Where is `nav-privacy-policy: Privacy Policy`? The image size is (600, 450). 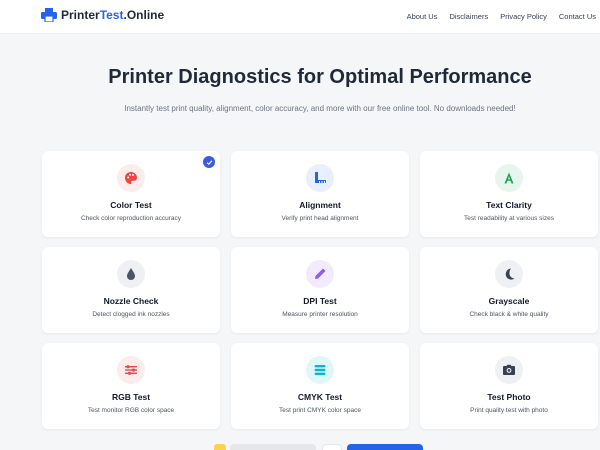
nav-privacy-policy: Privacy Policy is located at coordinates (523, 16).